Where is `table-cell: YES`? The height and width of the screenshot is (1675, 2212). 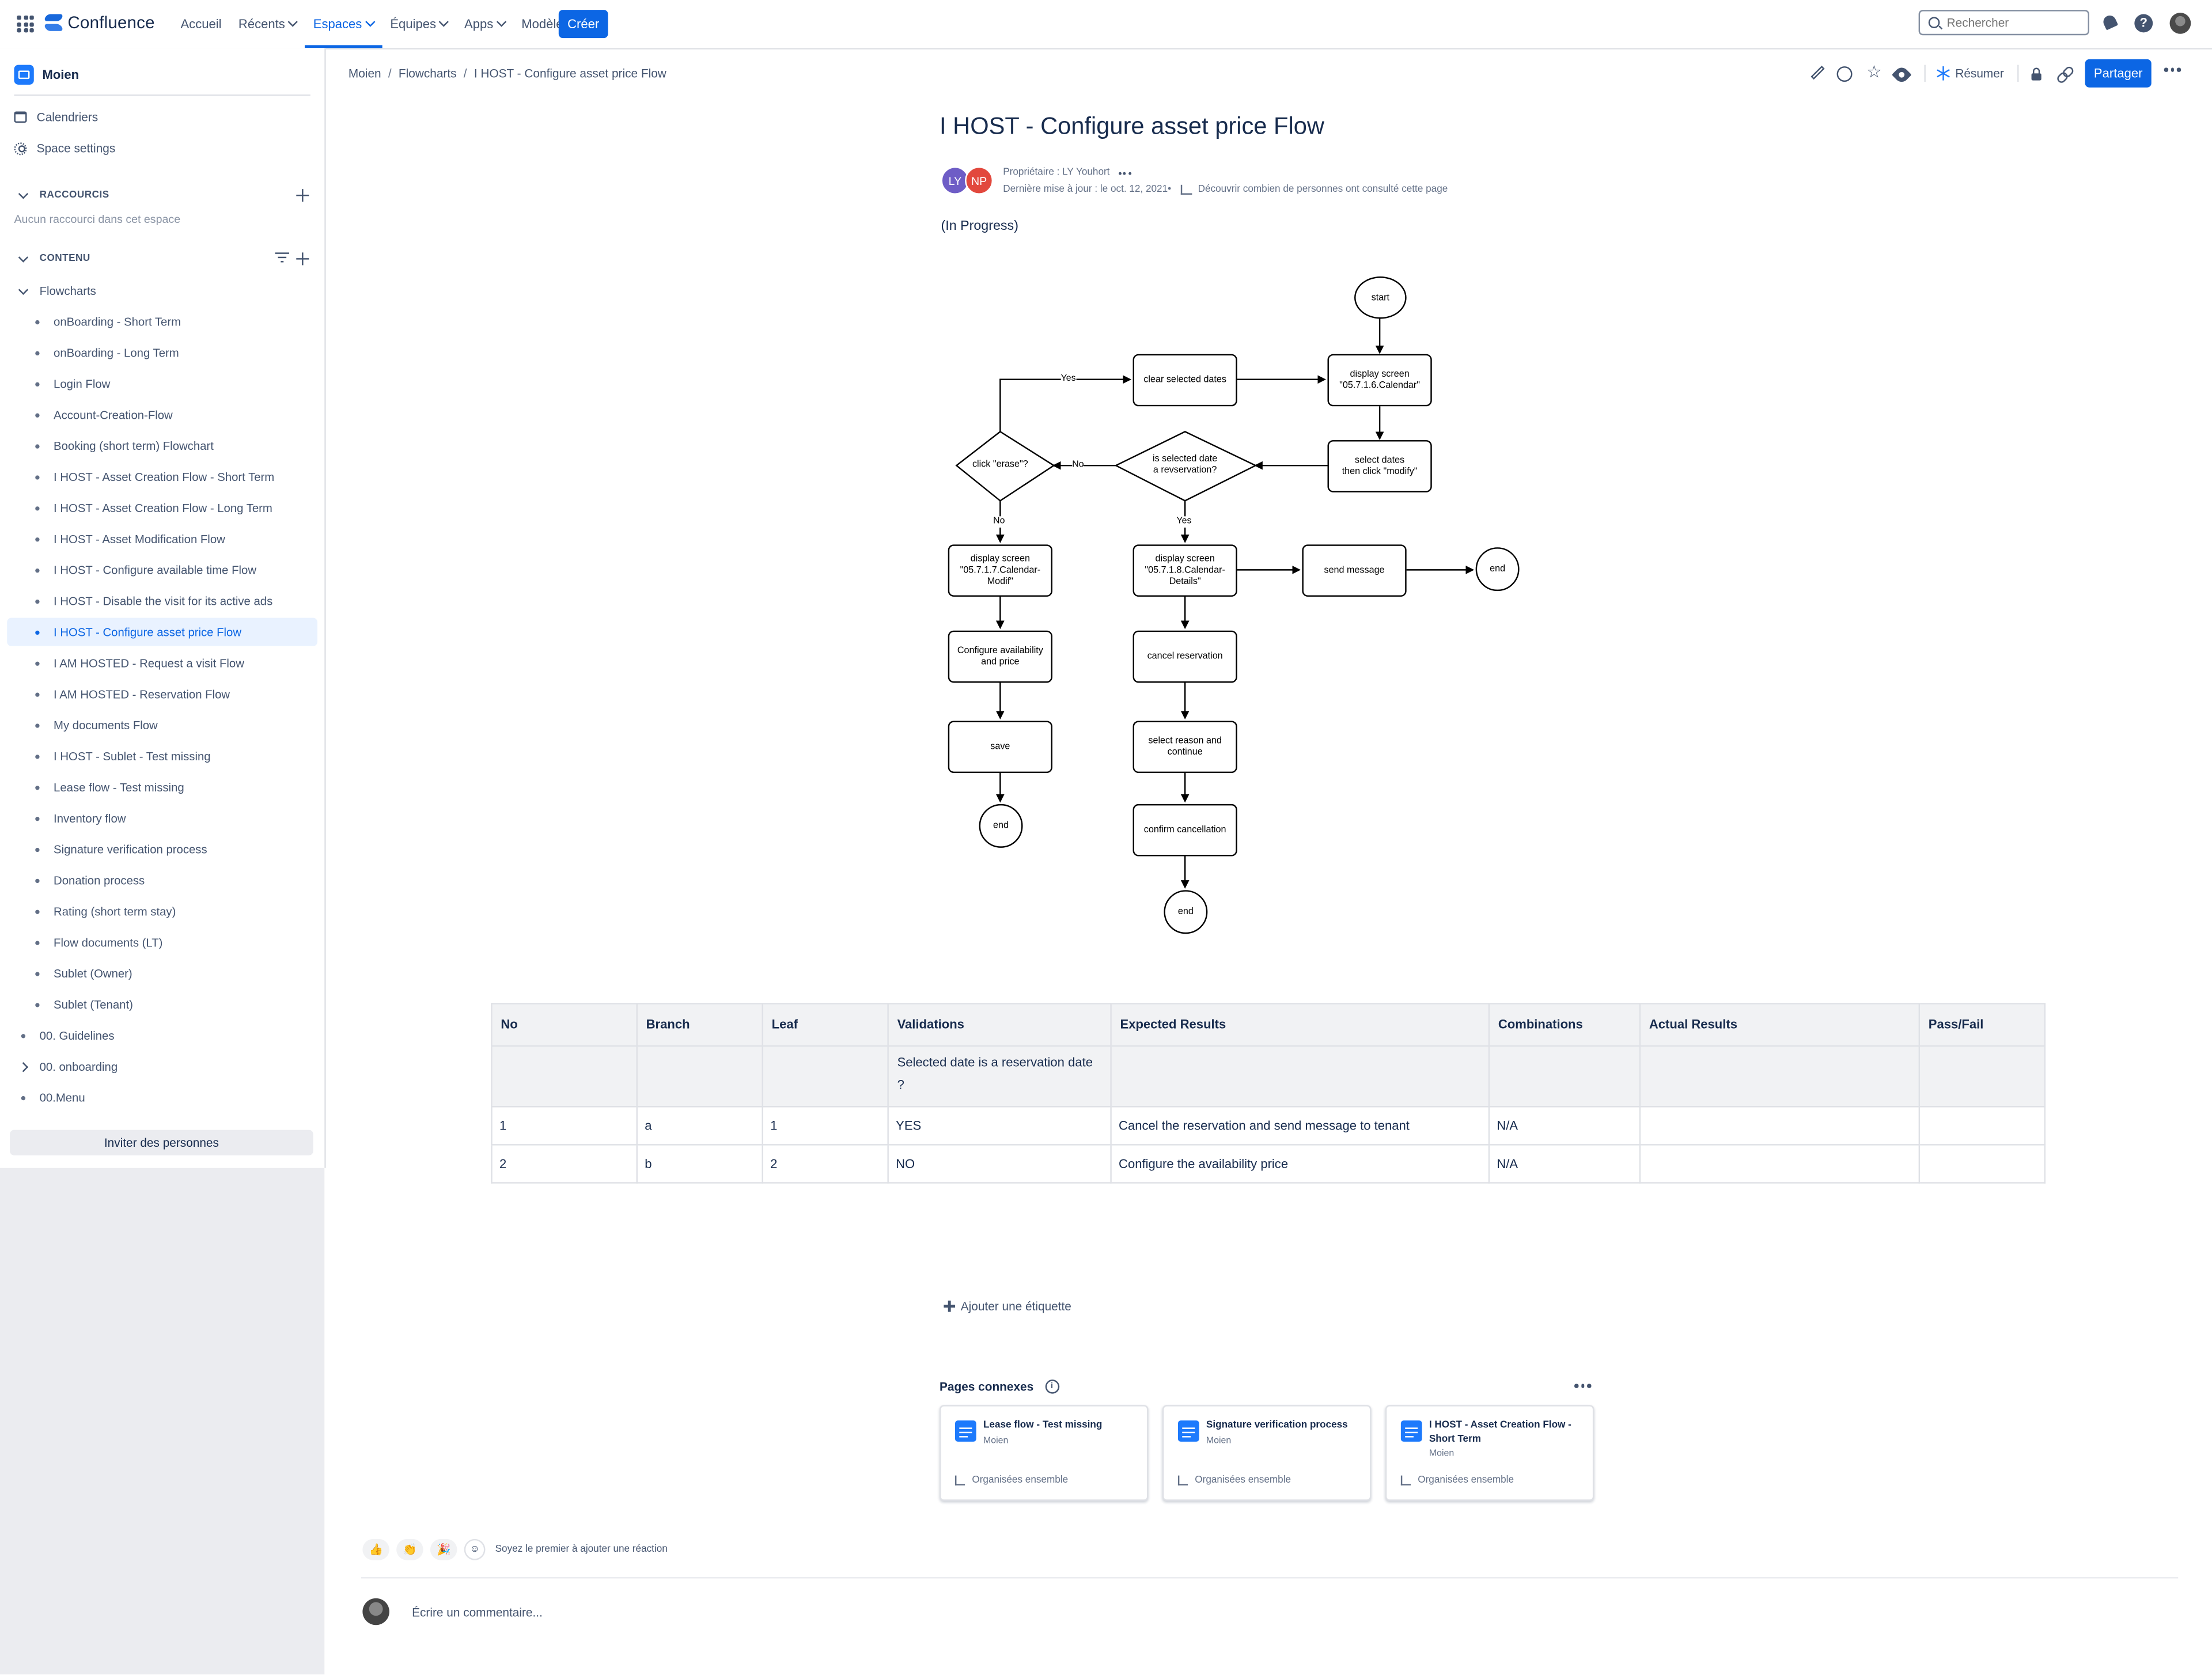 table-cell: YES is located at coordinates (999, 1126).